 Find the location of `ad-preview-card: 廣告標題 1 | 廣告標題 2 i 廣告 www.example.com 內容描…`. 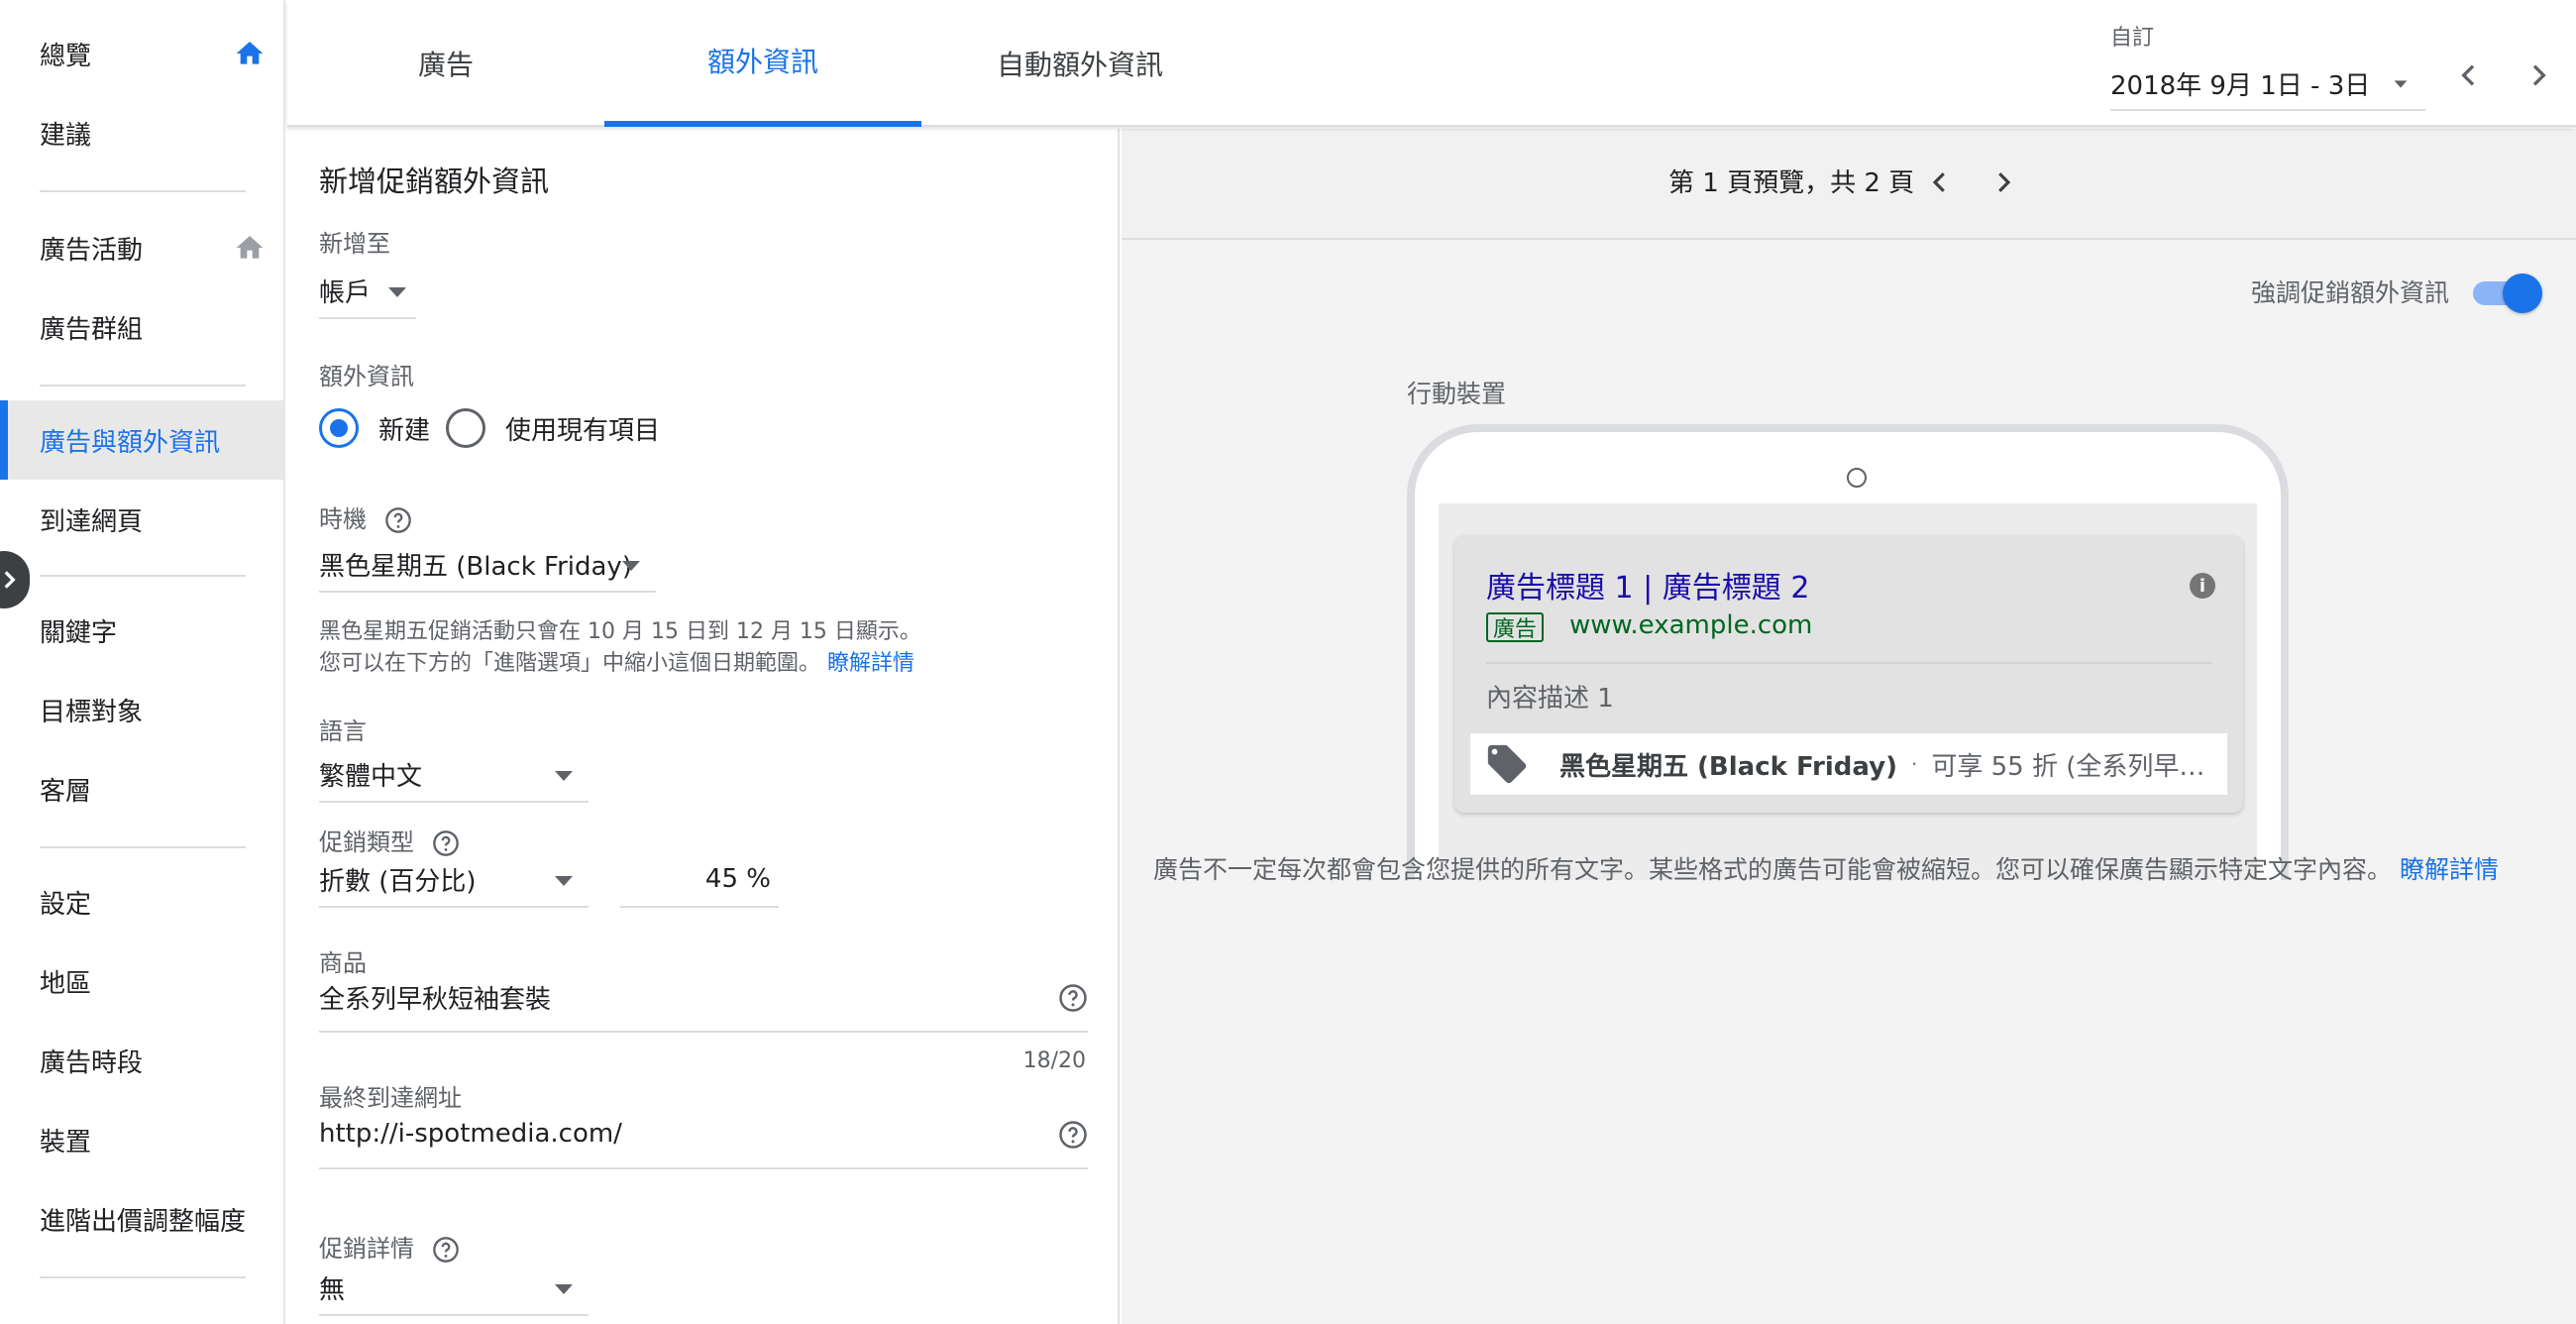

ad-preview-card: 廣告標題 1 | 廣告標題 2 i 廣告 www.example.com 內容描… is located at coordinates (1848, 674).